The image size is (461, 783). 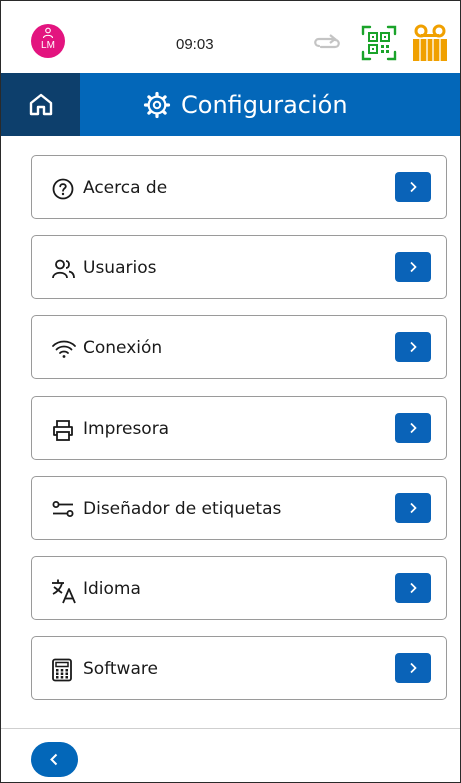 I want to click on translate-icon, so click(x=64, y=591).